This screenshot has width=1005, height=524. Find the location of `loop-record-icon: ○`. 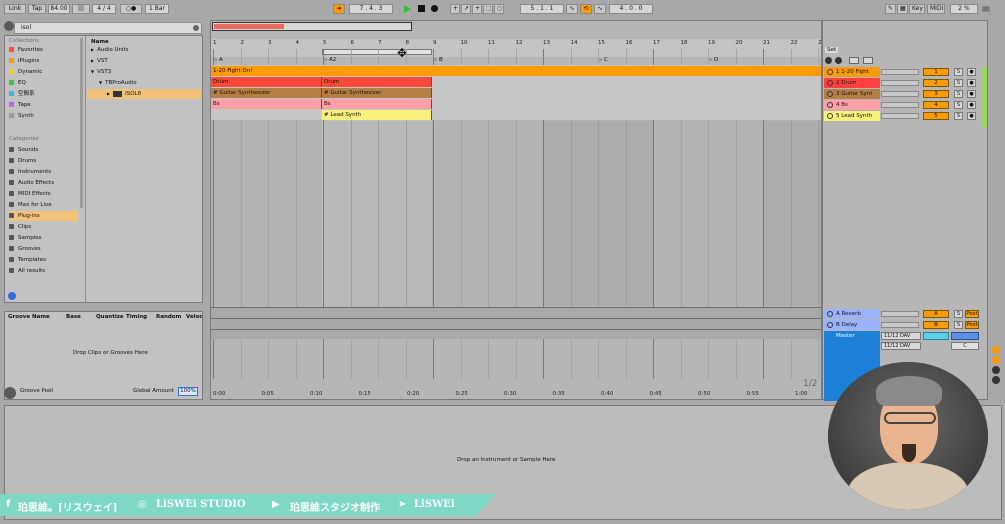

loop-record-icon: ○ is located at coordinates (499, 9).